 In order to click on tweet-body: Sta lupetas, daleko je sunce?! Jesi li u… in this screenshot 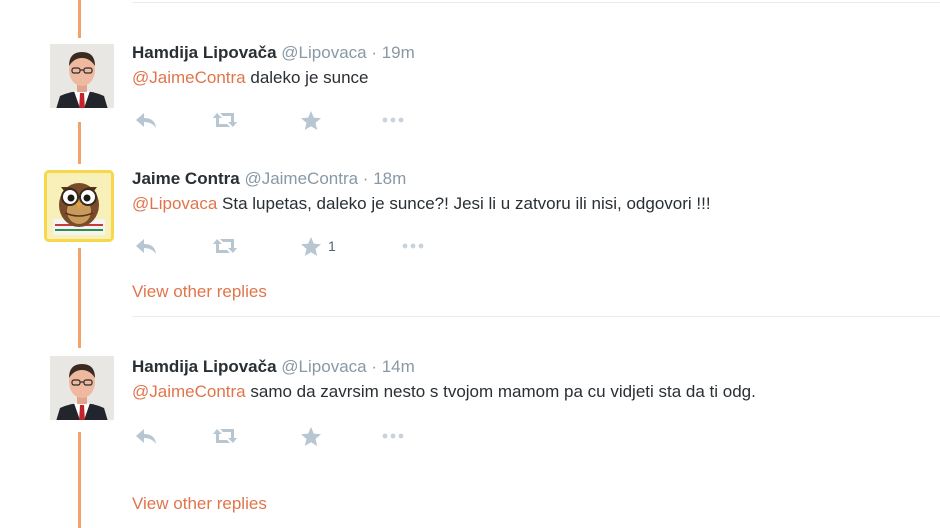, I will do `click(464, 203)`.